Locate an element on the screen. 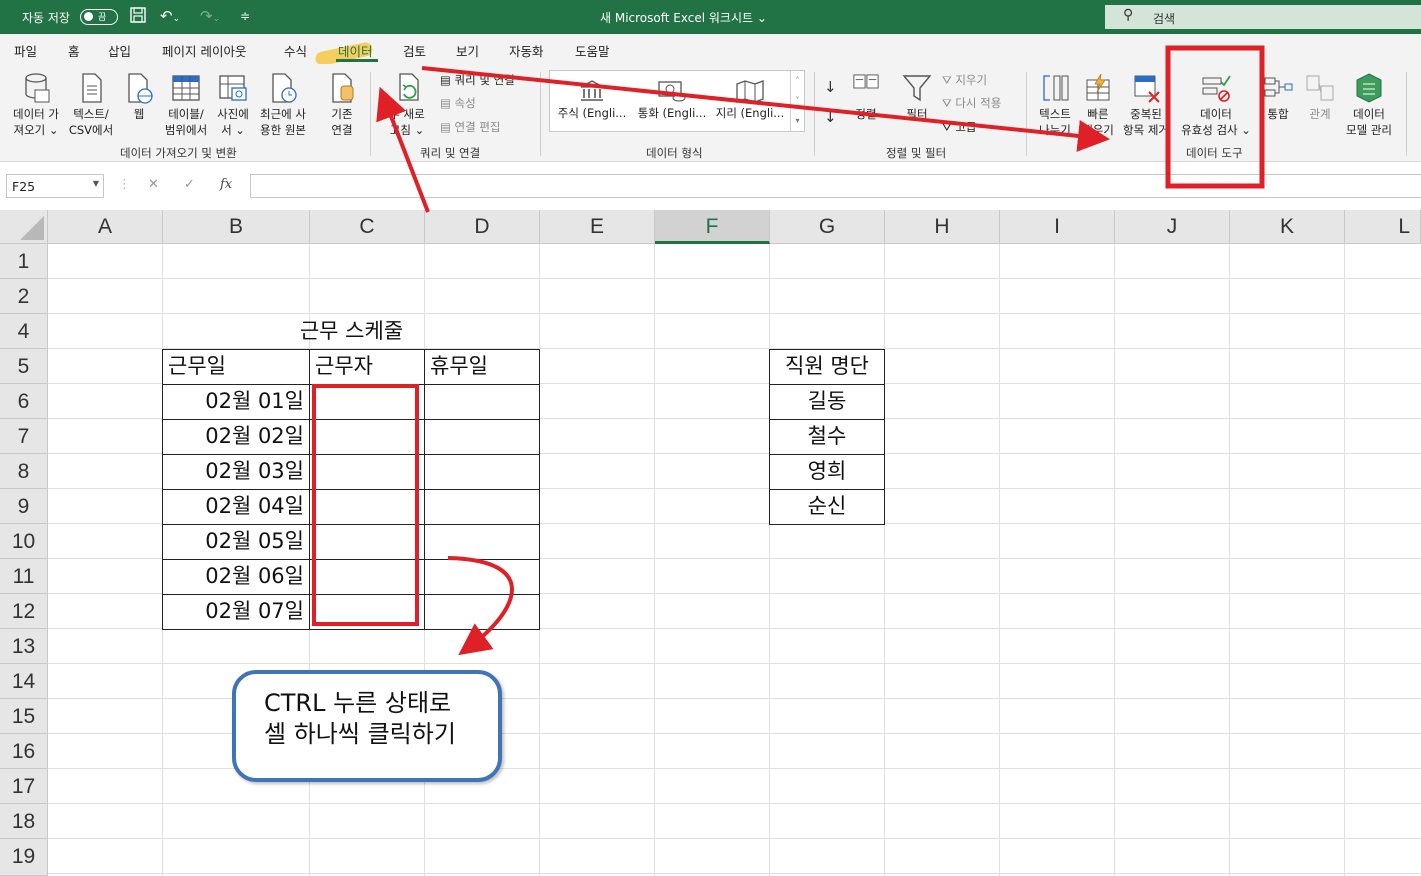 The width and height of the screenshot is (1421, 876). get-data-button: 데이터 가 져오기 ⌄ is located at coordinates (36, 105).